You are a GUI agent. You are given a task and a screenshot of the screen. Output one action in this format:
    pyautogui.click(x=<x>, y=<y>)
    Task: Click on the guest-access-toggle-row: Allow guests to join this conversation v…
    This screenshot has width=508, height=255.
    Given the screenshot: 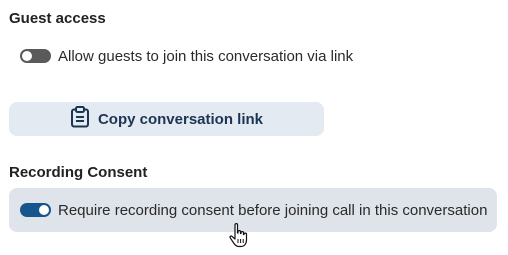 What is the action you would take?
    pyautogui.click(x=181, y=56)
    